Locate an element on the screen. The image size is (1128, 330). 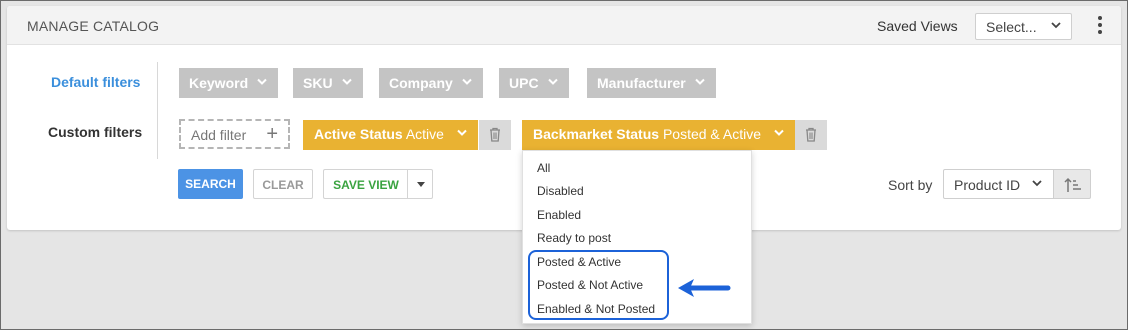
sort-by-select: Product ID is located at coordinates (998, 184).